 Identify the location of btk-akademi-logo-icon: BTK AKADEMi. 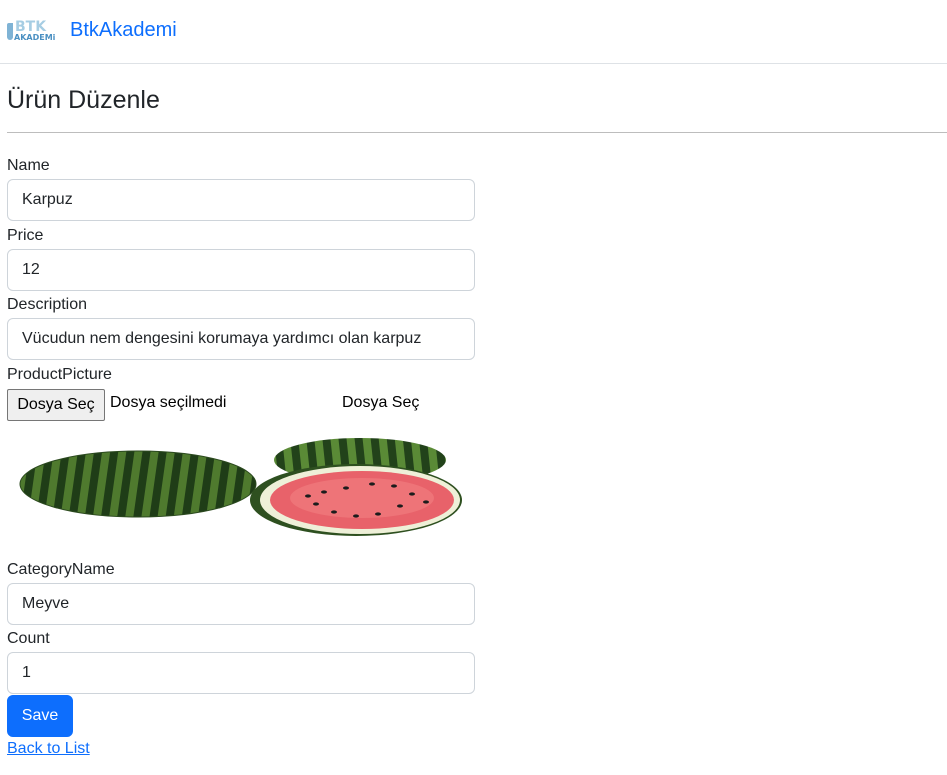
(35, 30).